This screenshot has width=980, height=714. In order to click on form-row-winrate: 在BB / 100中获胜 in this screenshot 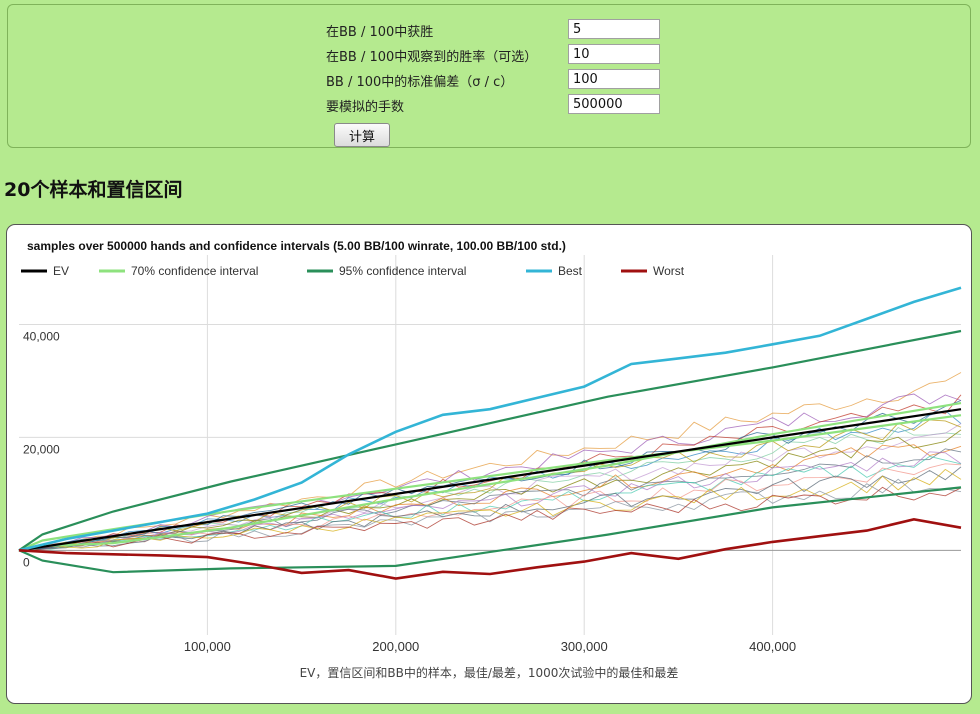, I will do `click(496, 30)`.